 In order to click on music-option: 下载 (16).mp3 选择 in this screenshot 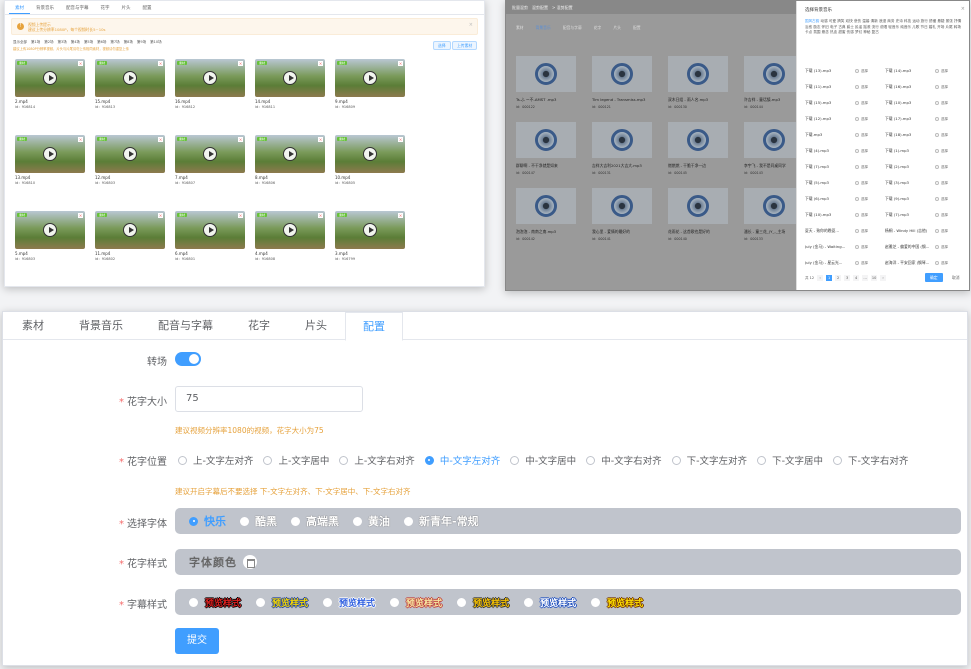, I will do `click(925, 87)`.